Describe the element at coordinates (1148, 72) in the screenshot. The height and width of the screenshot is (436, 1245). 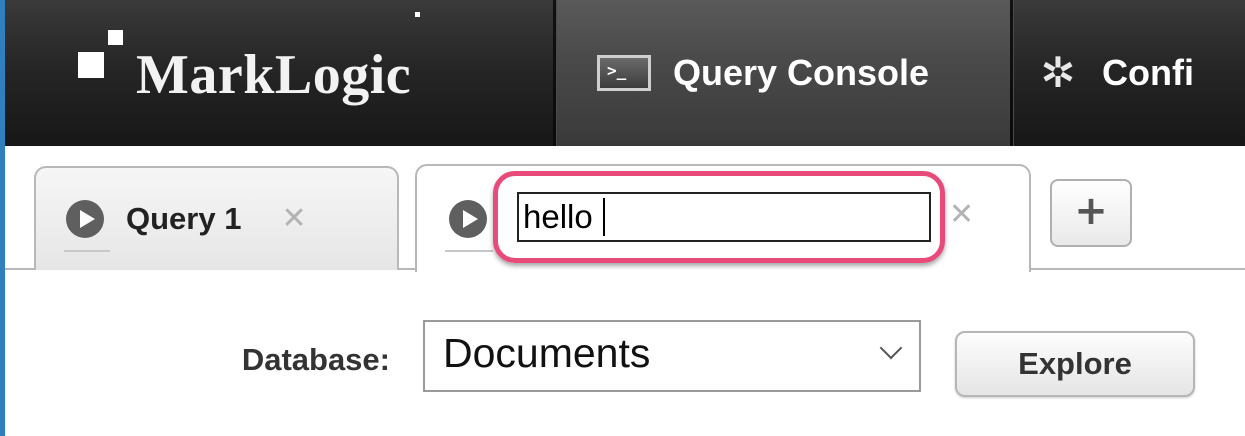
I see `nav-tab-label: Confi` at that location.